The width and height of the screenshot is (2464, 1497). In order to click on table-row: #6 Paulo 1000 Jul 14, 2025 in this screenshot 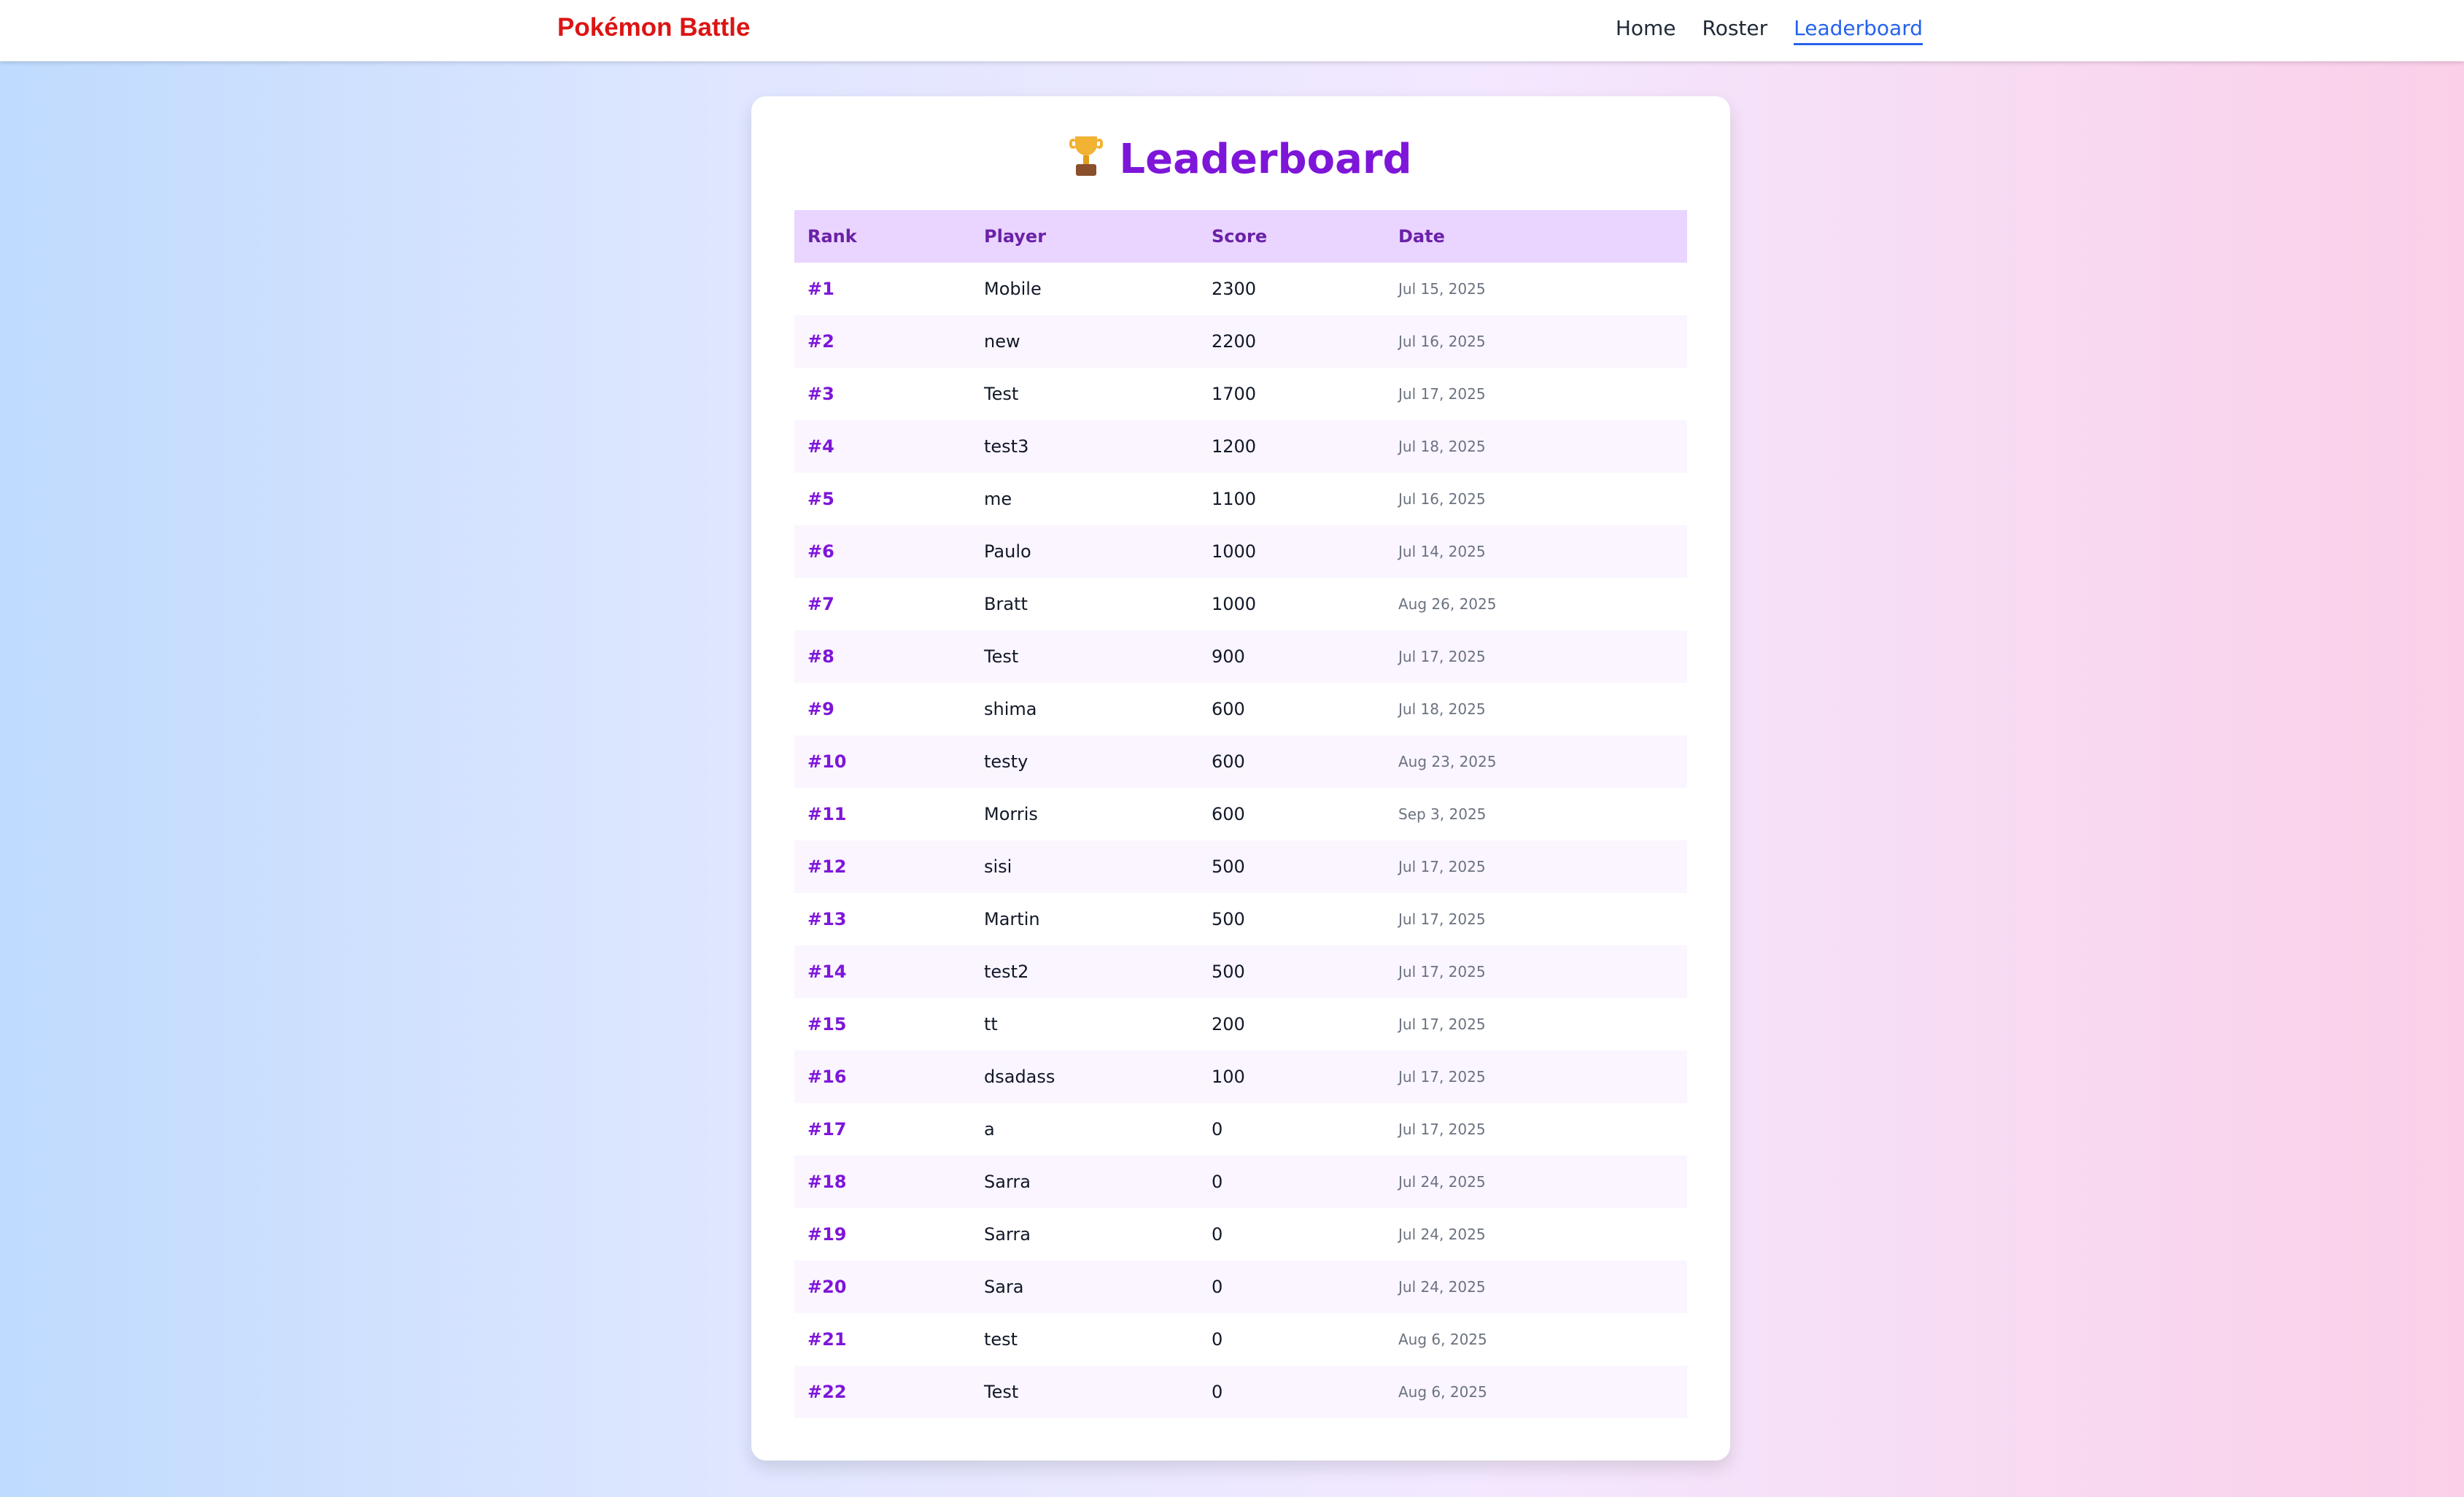, I will do `click(1240, 551)`.